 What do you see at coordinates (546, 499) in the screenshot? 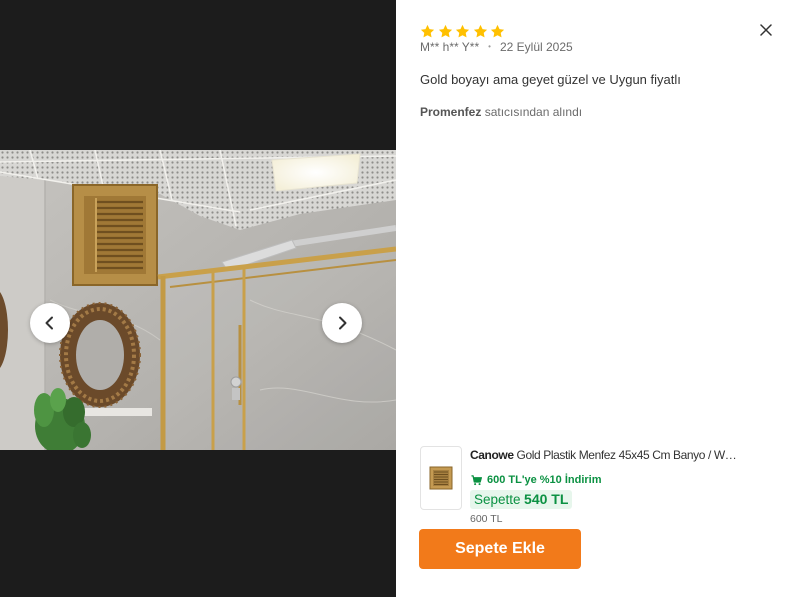
I see `basket-price: 540 TL` at bounding box center [546, 499].